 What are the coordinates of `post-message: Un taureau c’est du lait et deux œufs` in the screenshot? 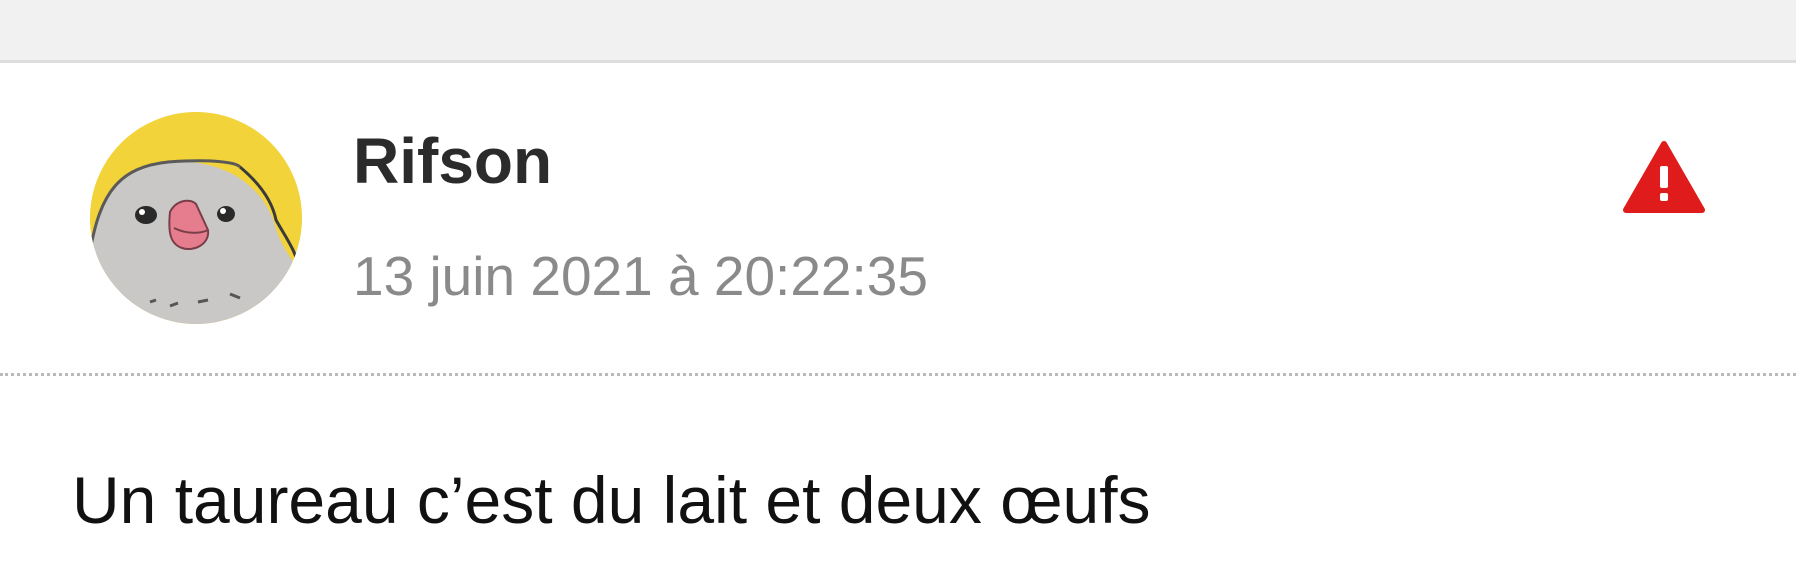 It's located at (611, 500).